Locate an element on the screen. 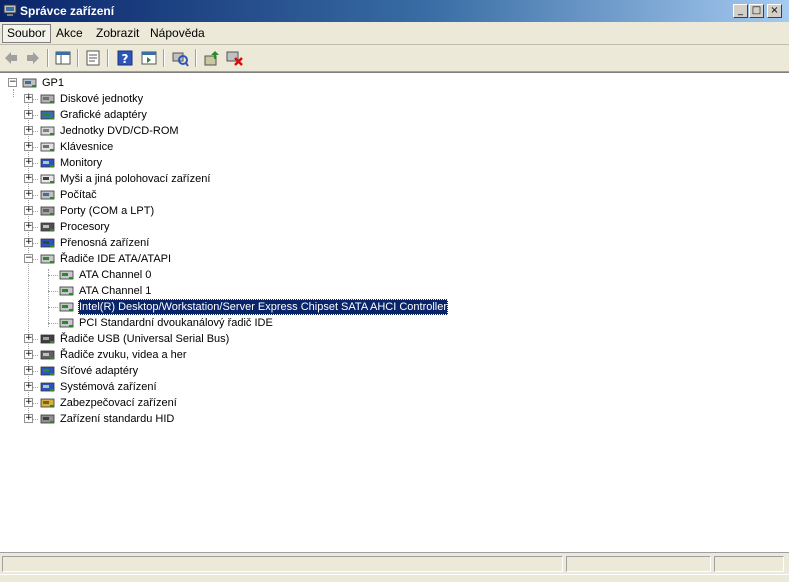 This screenshot has width=789, height=582. usb-icon is located at coordinates (47, 339).